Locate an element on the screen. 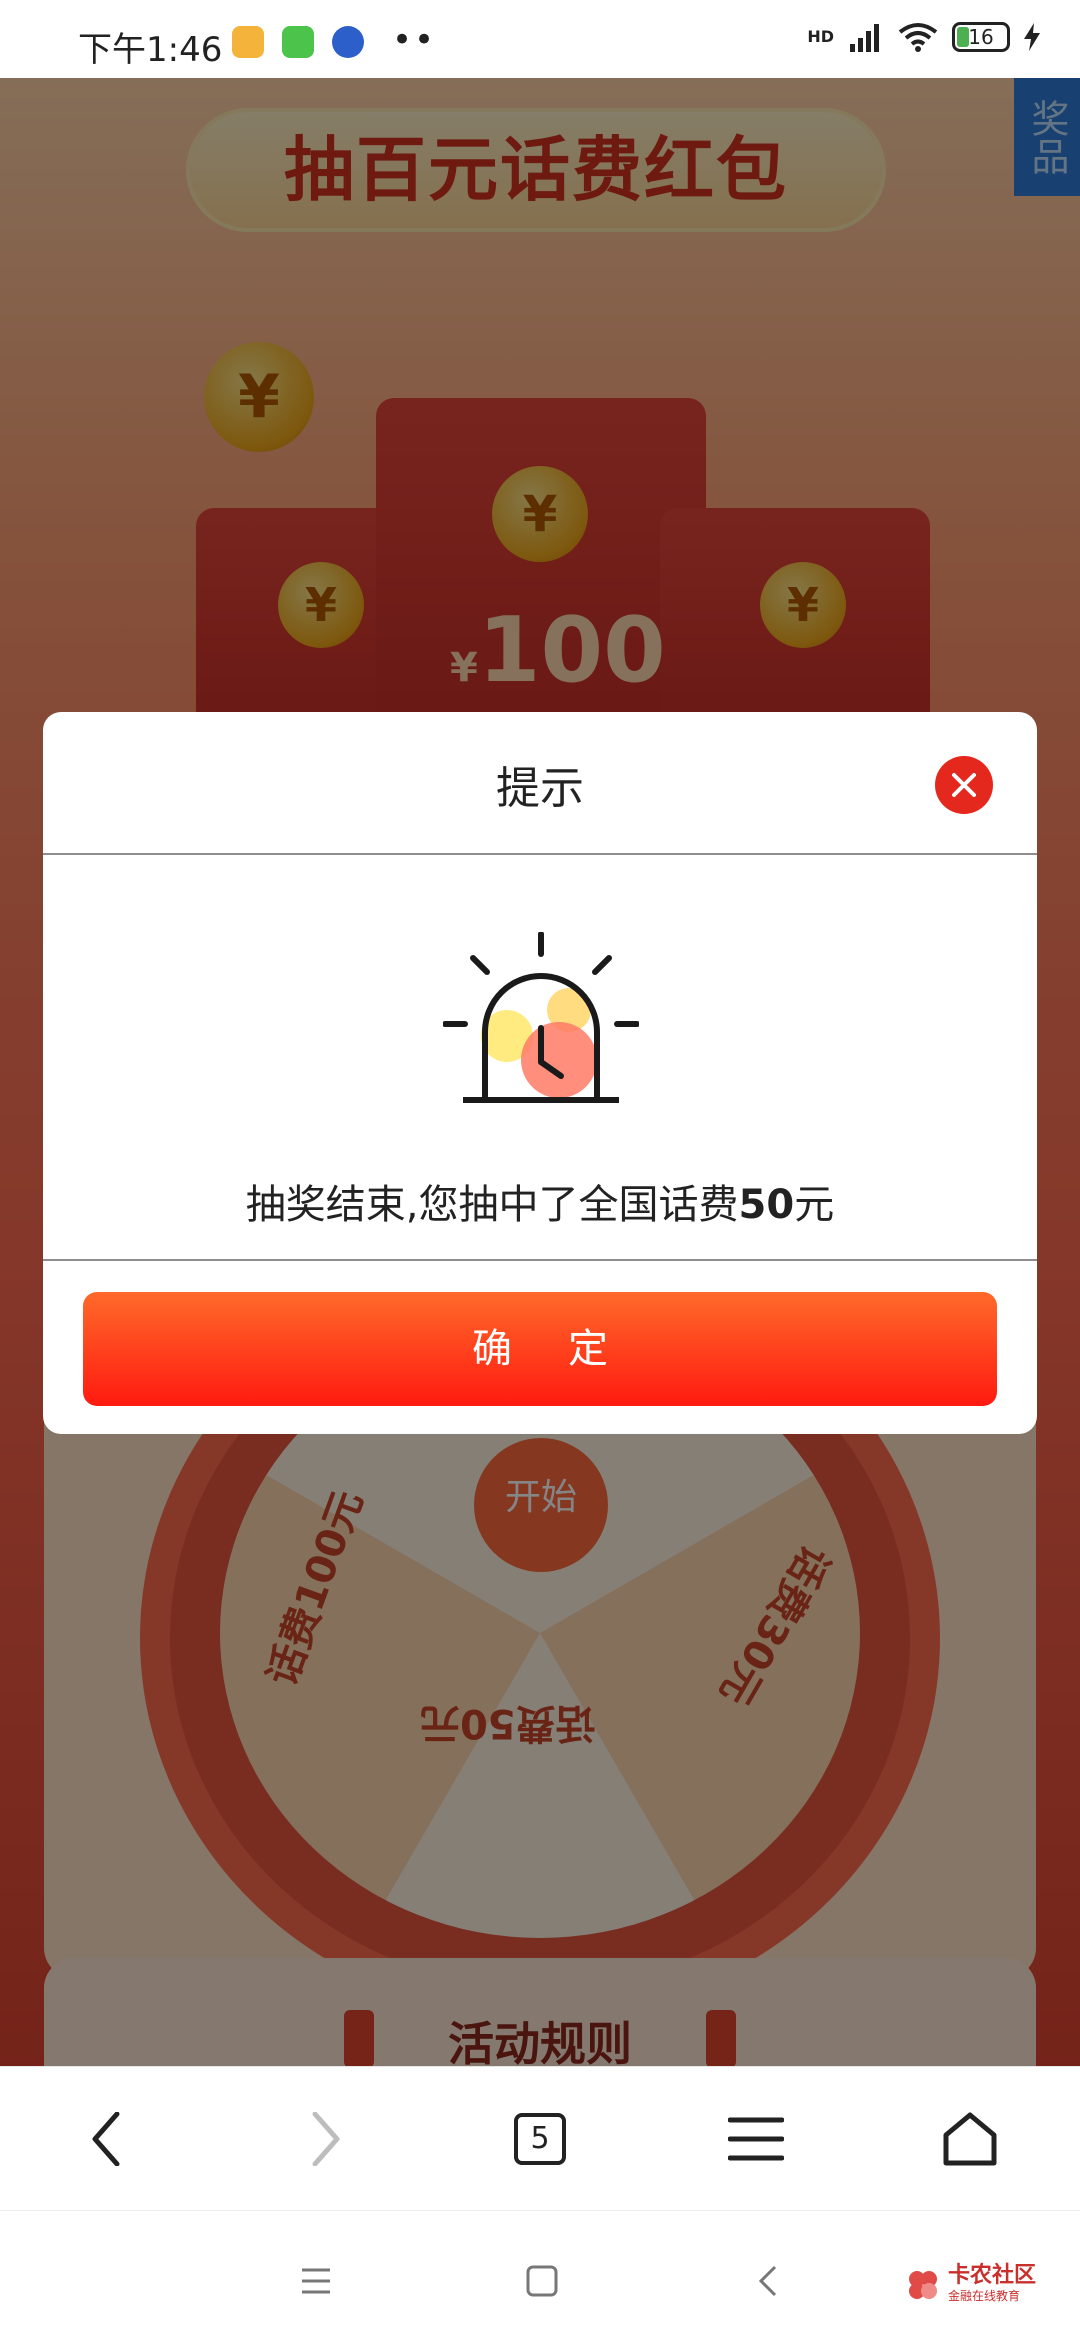 The width and height of the screenshot is (1080, 2341). forward-button is located at coordinates (326, 2139).